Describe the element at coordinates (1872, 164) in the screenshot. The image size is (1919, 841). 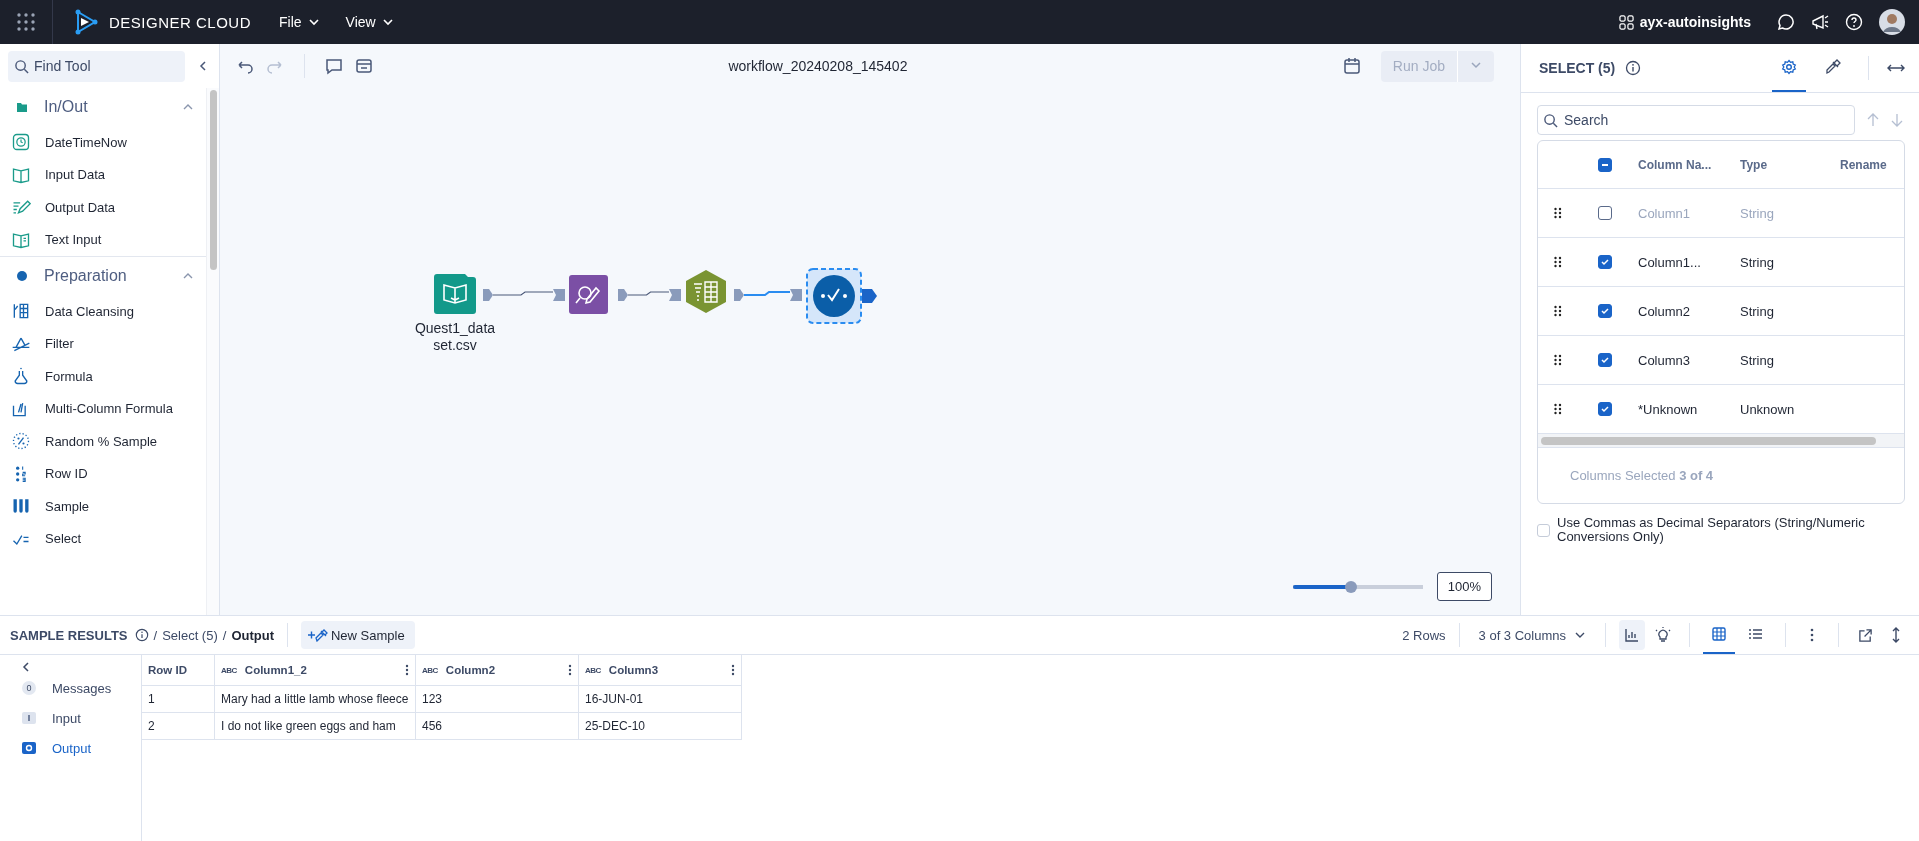
I see `column-header: Rename` at that location.